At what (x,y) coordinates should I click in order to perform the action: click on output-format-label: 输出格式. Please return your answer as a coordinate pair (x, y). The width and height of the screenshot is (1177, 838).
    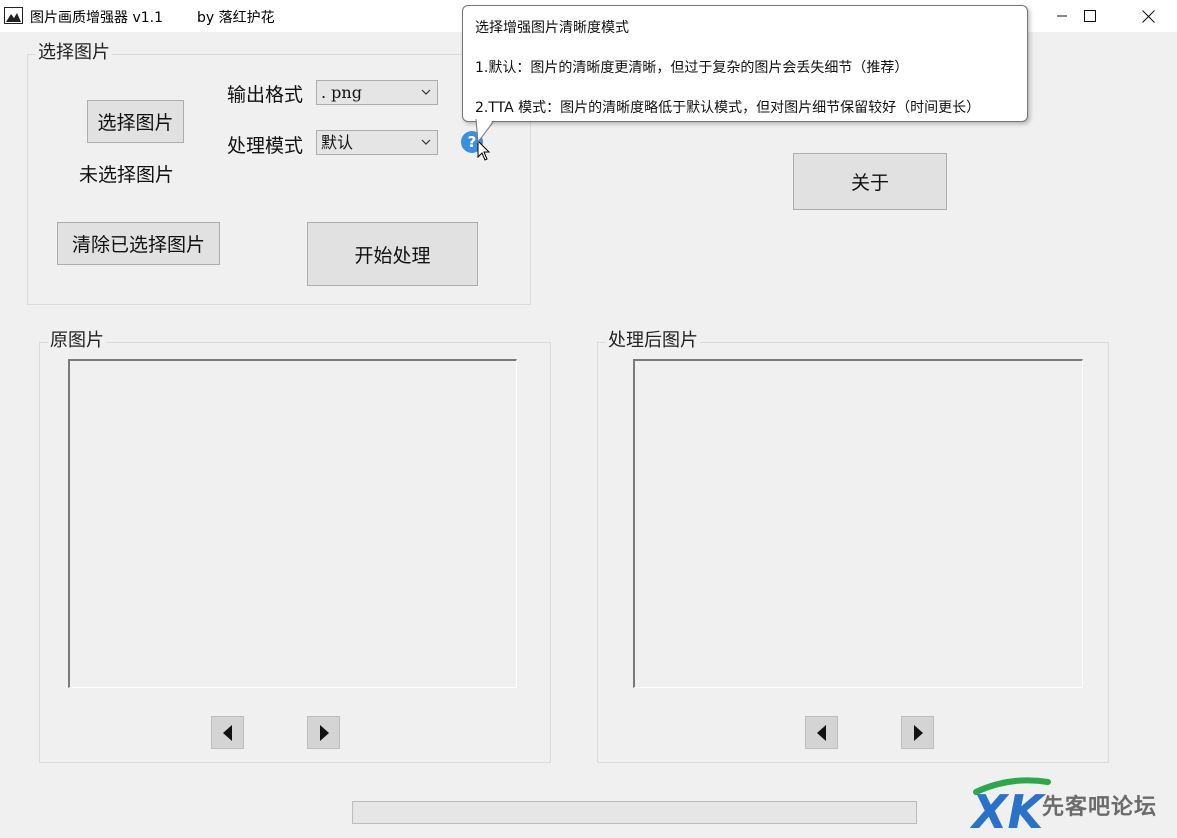
    Looking at the image, I should click on (265, 95).